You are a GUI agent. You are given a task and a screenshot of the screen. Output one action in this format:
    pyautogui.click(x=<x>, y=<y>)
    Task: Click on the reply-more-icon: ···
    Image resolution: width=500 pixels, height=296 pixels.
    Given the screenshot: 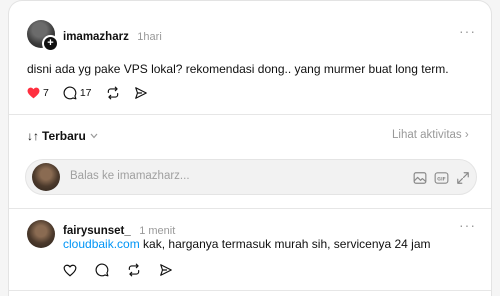 What is the action you would take?
    pyautogui.click(x=467, y=225)
    